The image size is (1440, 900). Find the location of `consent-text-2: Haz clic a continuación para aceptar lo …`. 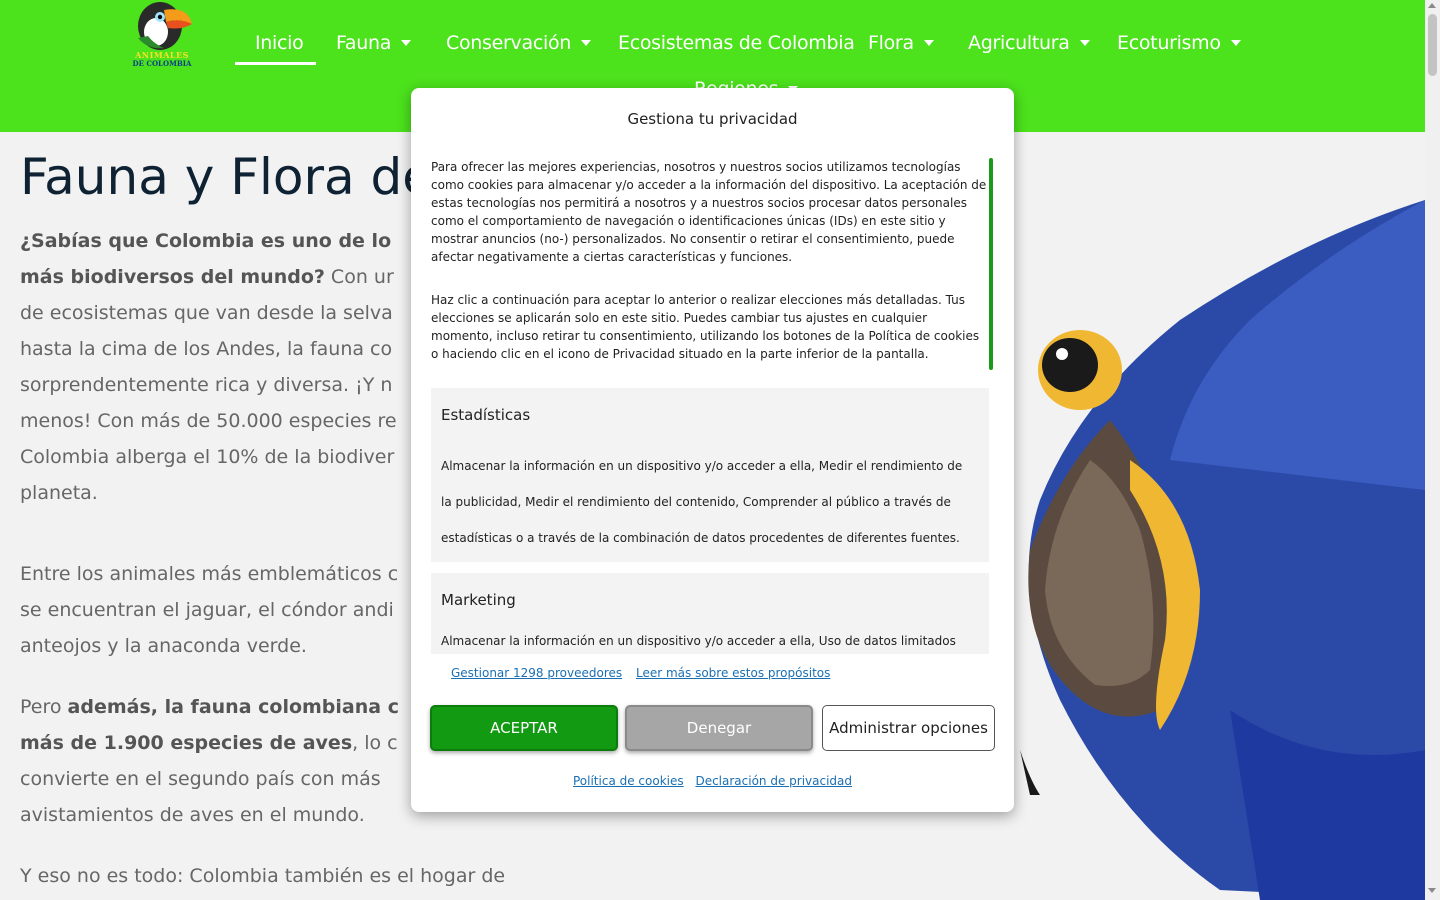

consent-text-2: Haz clic a continuación para aceptar lo … is located at coordinates (705, 327).